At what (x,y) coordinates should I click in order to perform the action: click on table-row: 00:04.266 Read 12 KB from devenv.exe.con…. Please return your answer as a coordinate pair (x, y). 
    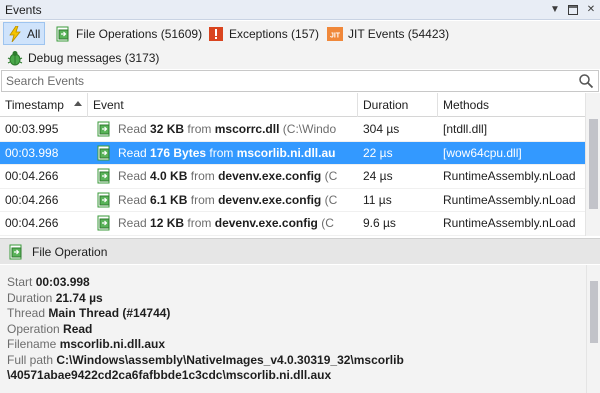
    Looking at the image, I should click on (292, 224).